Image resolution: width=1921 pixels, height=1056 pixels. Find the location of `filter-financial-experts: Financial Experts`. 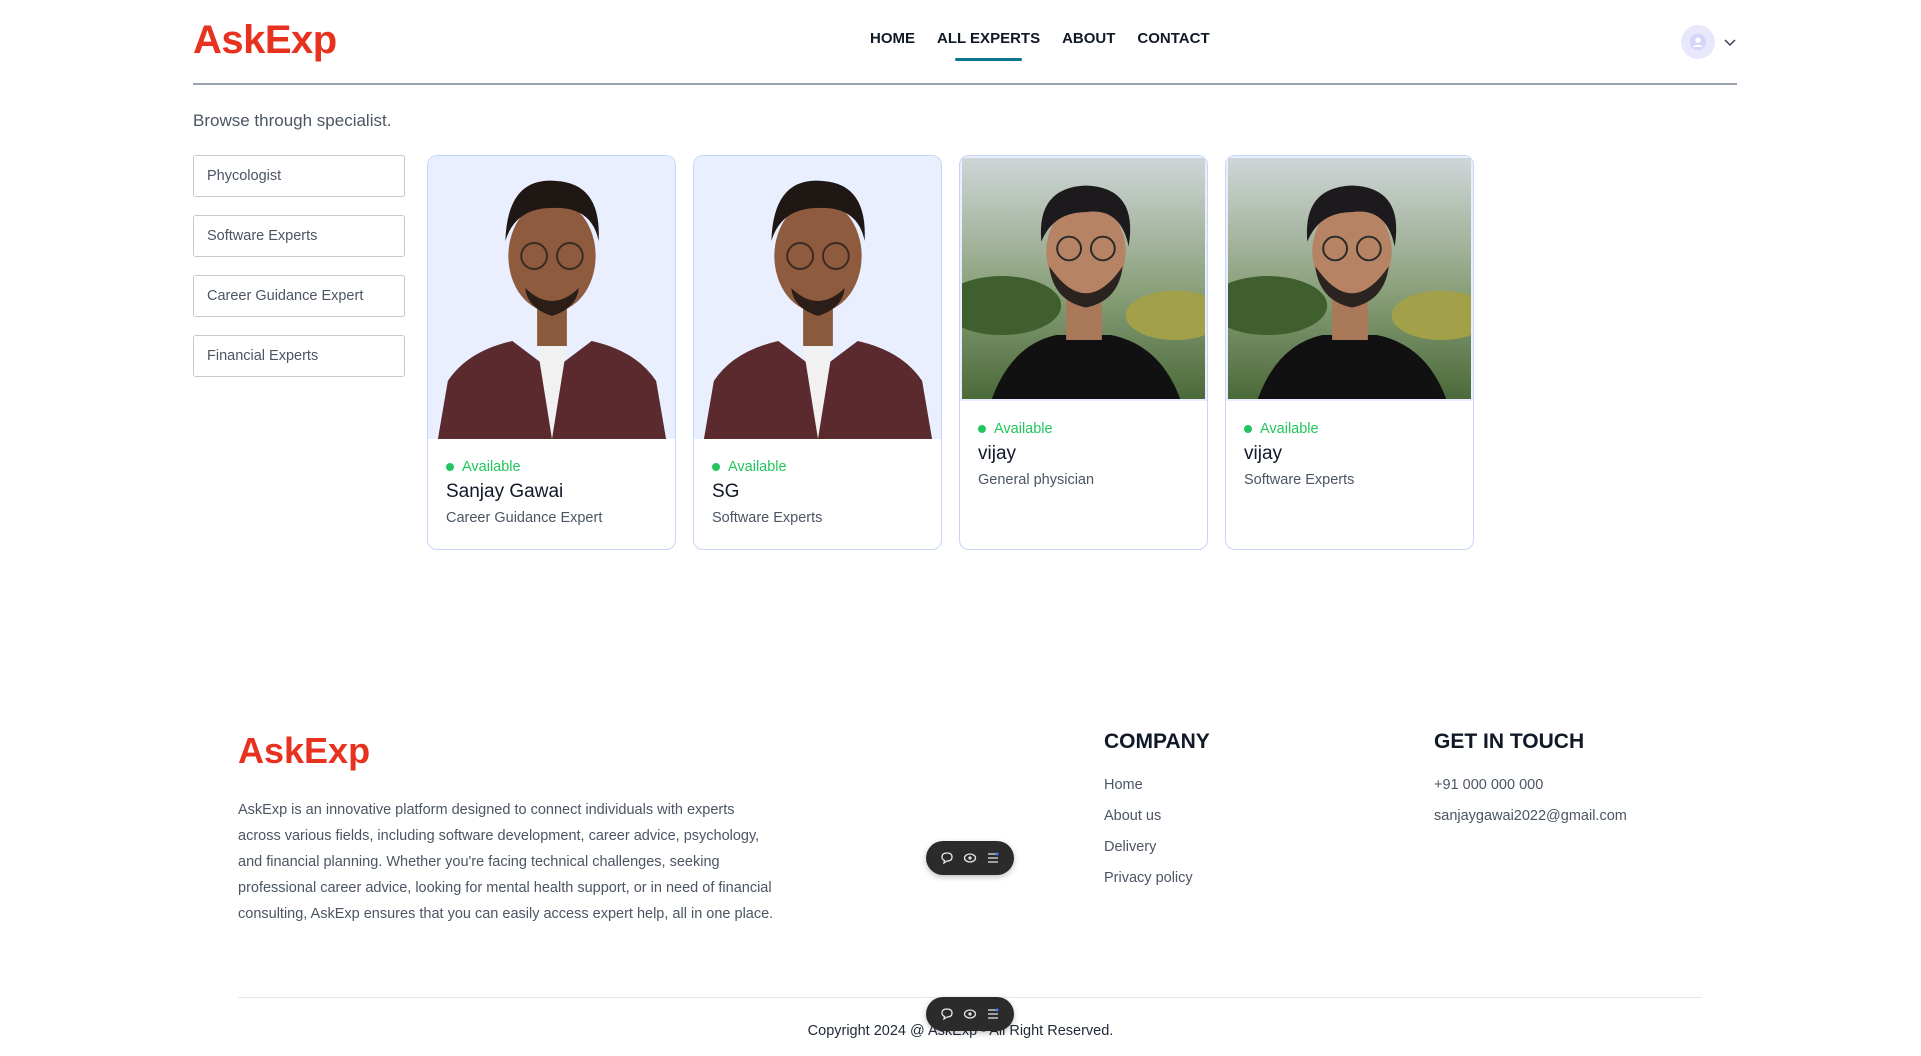

filter-financial-experts: Financial Experts is located at coordinates (299, 356).